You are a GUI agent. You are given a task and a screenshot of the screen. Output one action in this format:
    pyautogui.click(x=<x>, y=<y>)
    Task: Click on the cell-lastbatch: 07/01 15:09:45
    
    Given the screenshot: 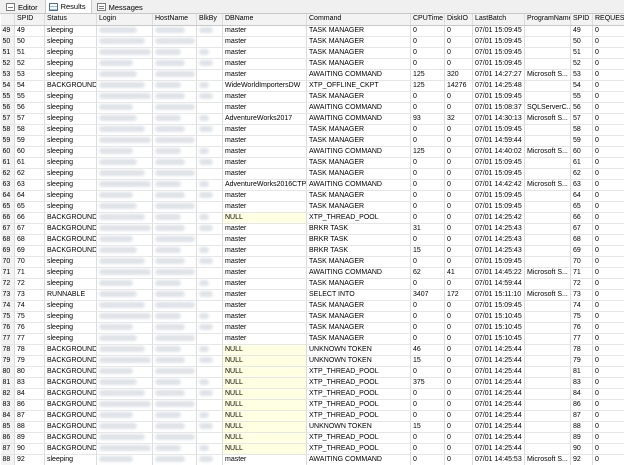 What is the action you would take?
    pyautogui.click(x=498, y=306)
    